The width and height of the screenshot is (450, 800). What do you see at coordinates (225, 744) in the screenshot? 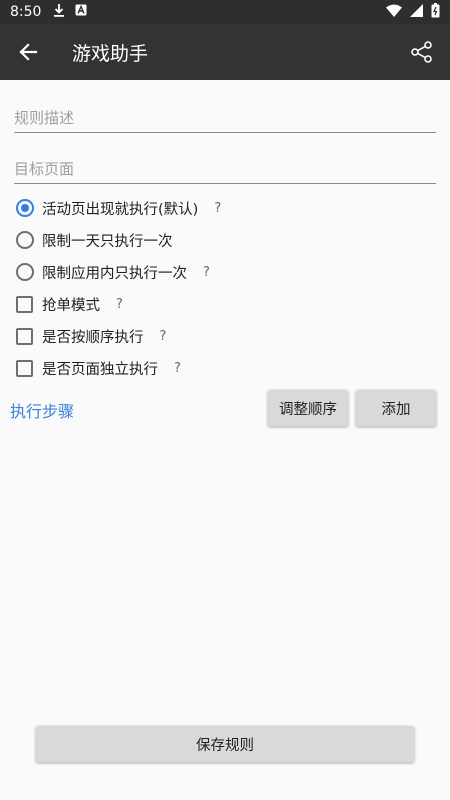
I see `save-rule-button: 保存规则` at bounding box center [225, 744].